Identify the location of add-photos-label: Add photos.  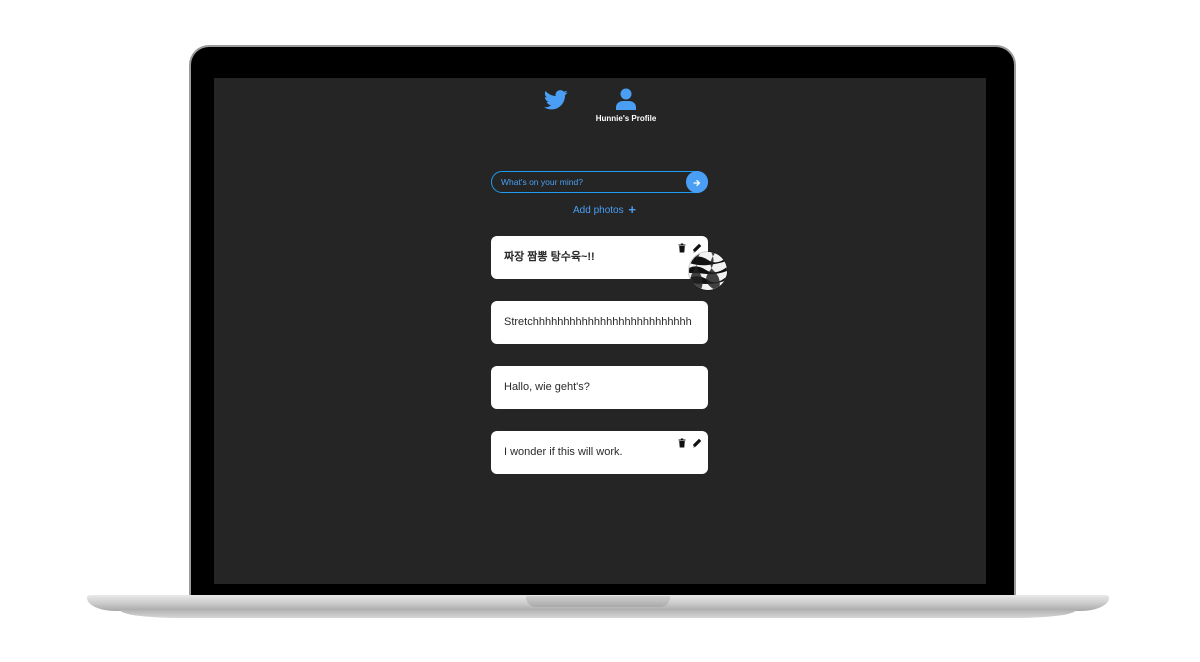
(598, 210).